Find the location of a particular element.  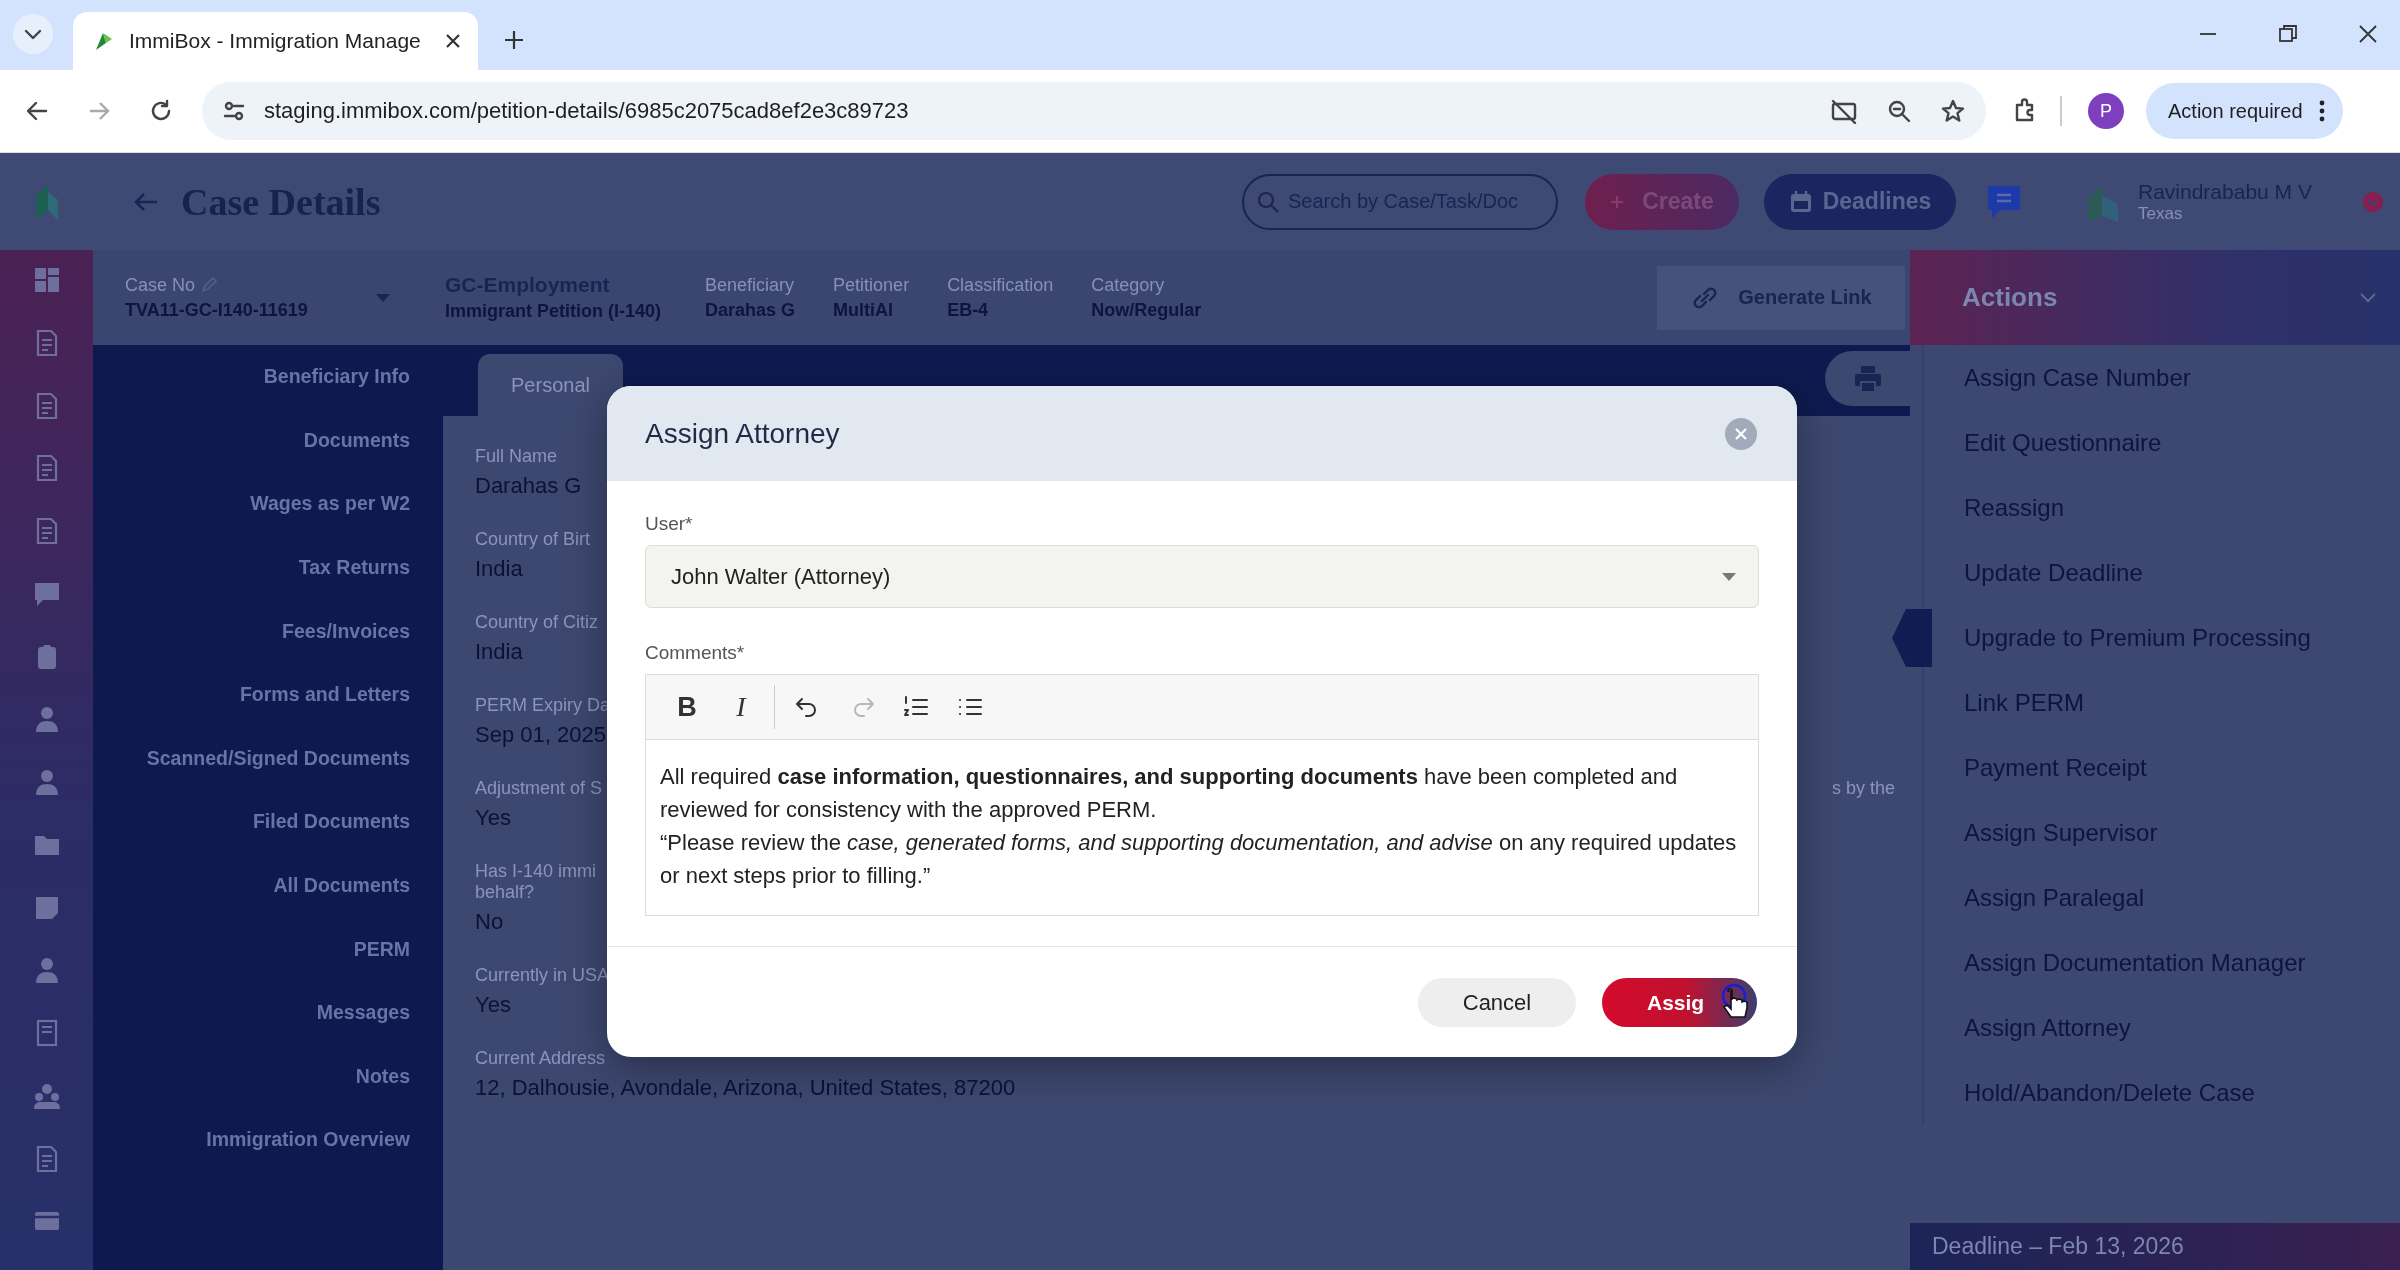

search-icon is located at coordinates (1268, 201).